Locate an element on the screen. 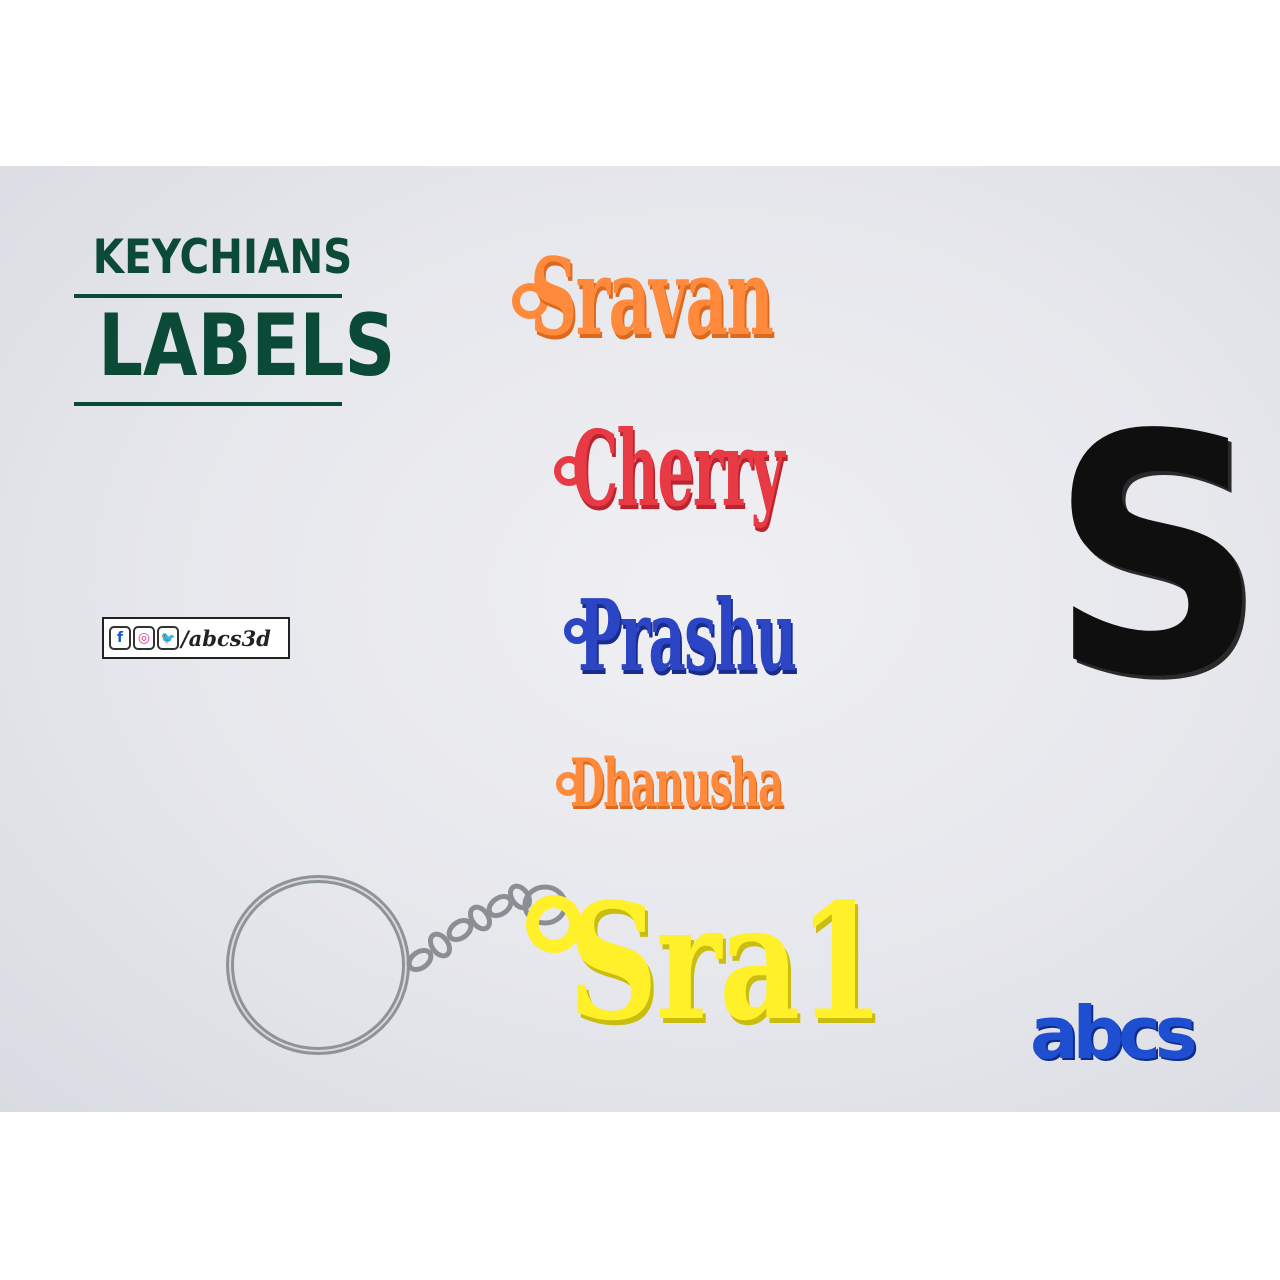 The image size is (1280, 1280). keychain-tag-cherry: Cherry is located at coordinates (678, 468).